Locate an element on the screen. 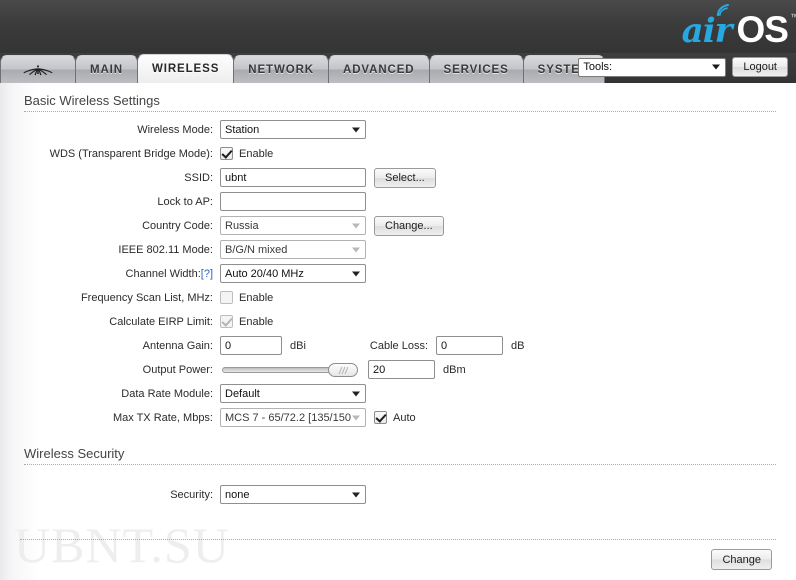 The image size is (796, 580). page-footer: Change is located at coordinates (398, 554).